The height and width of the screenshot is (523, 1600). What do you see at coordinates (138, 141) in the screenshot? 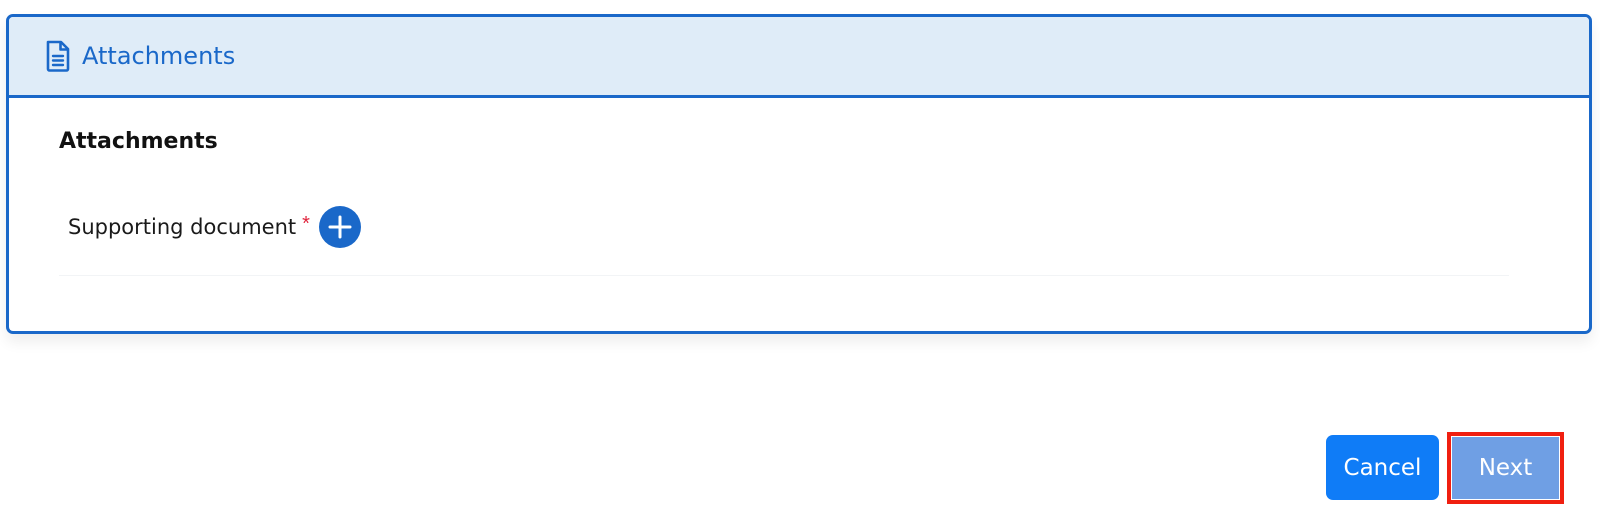
I see `section-title: Attachments` at bounding box center [138, 141].